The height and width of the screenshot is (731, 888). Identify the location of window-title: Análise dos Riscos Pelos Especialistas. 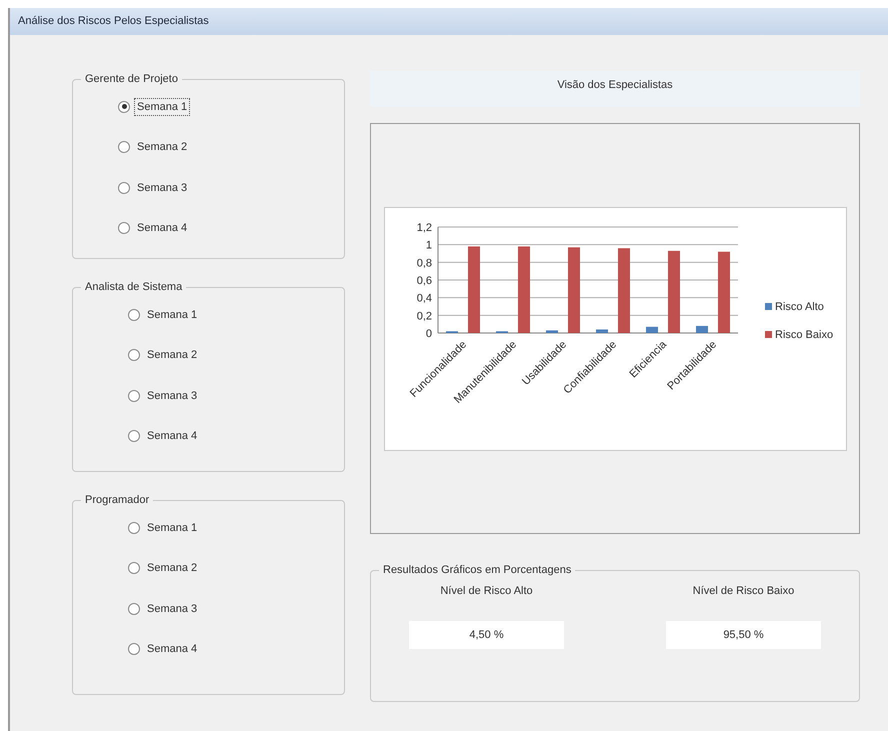
(113, 22).